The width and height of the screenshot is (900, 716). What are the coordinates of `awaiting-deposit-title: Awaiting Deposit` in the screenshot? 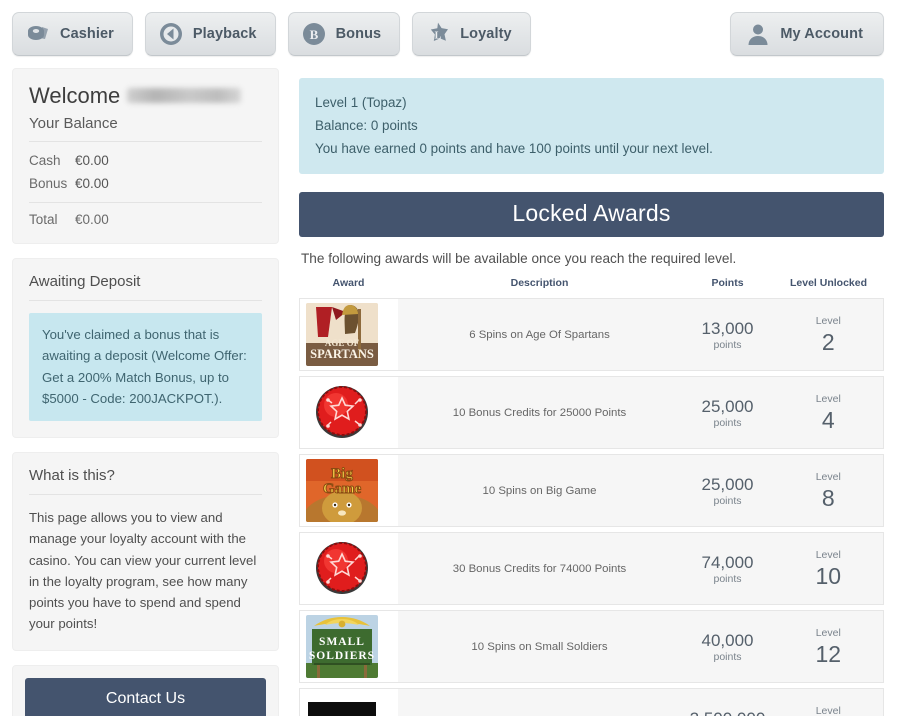 It's located at (145, 287).